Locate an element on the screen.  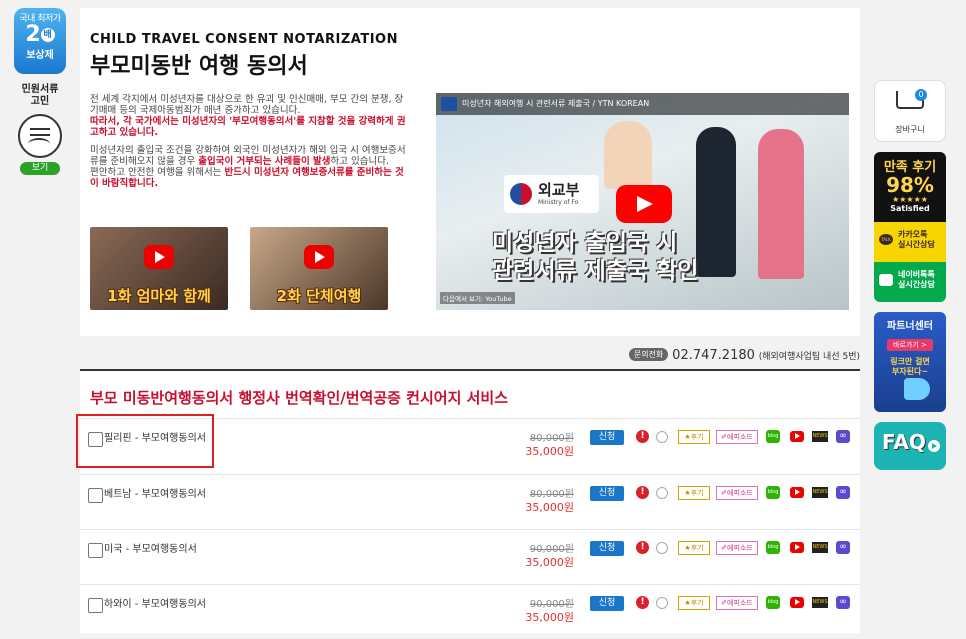
view-button: 보기 is located at coordinates (40, 168).